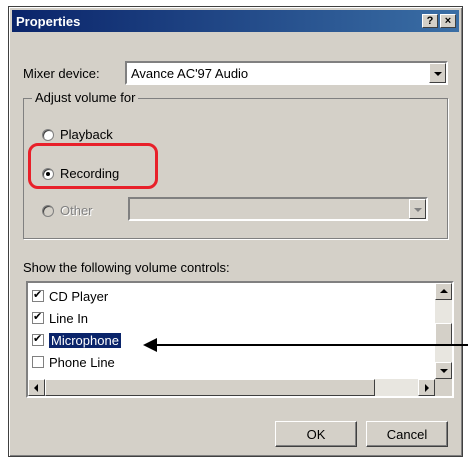 The width and height of the screenshot is (469, 465). I want to click on list-item: Microphone, so click(77, 340).